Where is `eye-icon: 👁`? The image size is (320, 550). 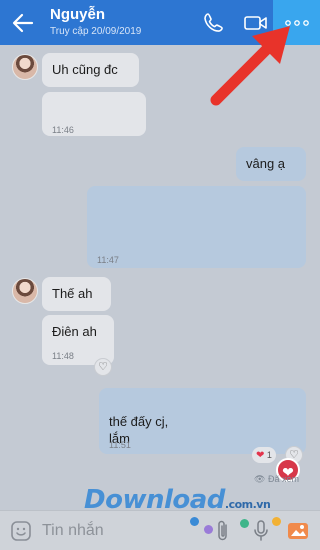
eye-icon: 👁 is located at coordinates (260, 479).